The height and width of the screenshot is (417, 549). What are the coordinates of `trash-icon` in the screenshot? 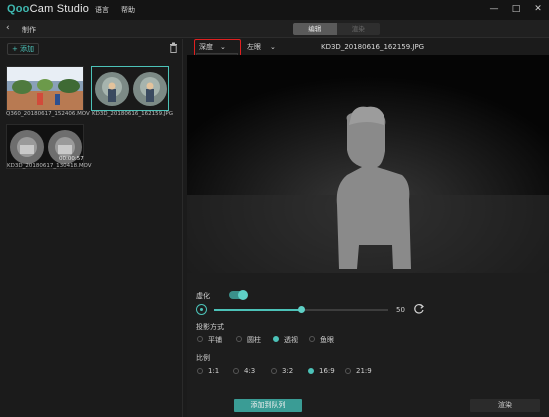 It's located at (173, 47).